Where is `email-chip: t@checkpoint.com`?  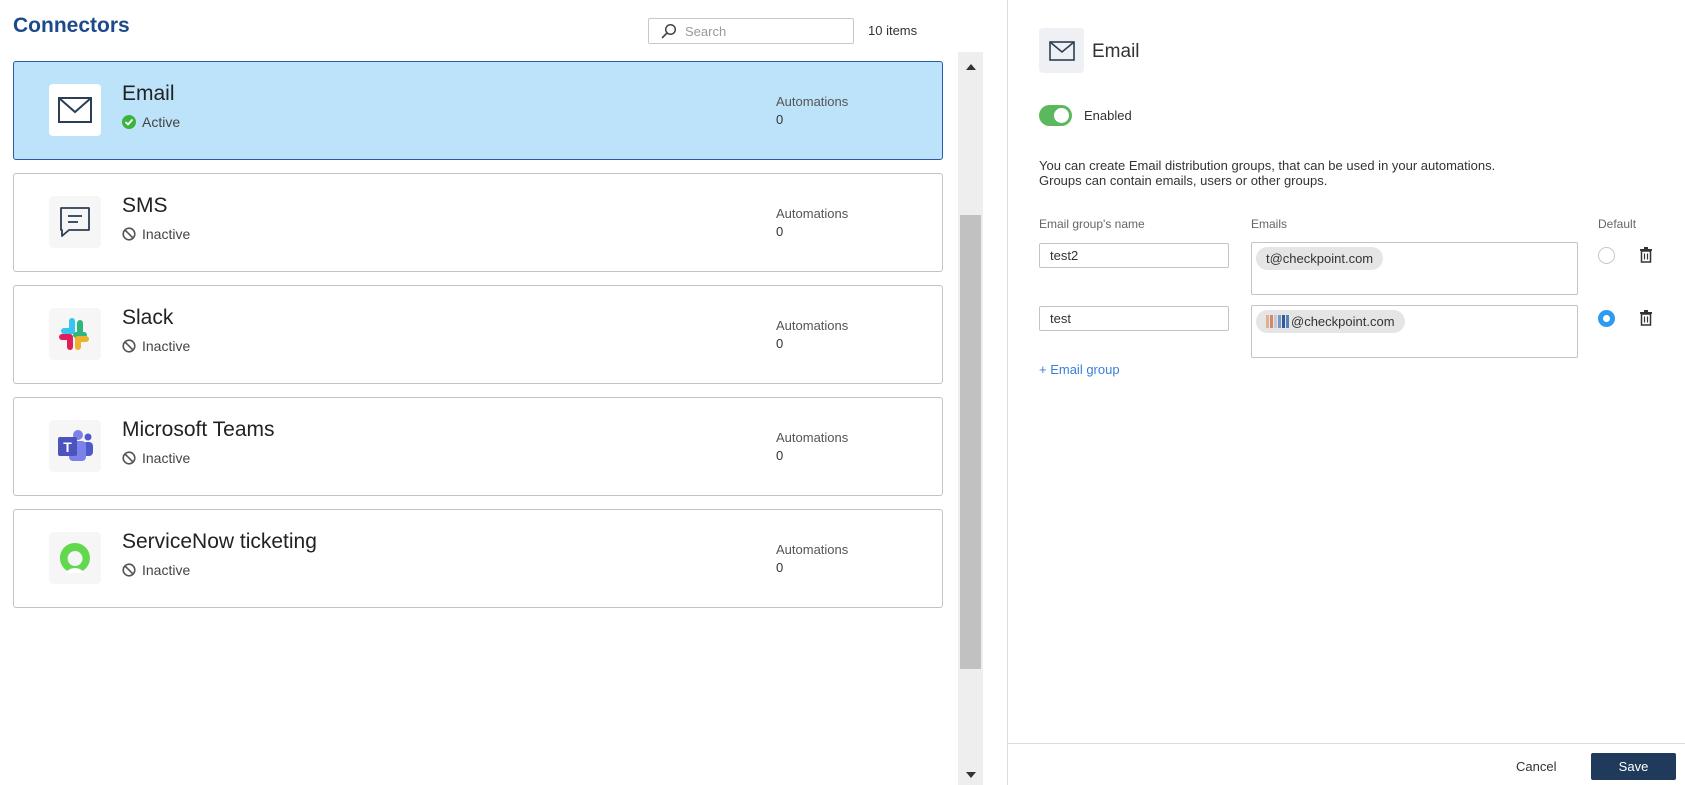 email-chip: t@checkpoint.com is located at coordinates (1320, 258).